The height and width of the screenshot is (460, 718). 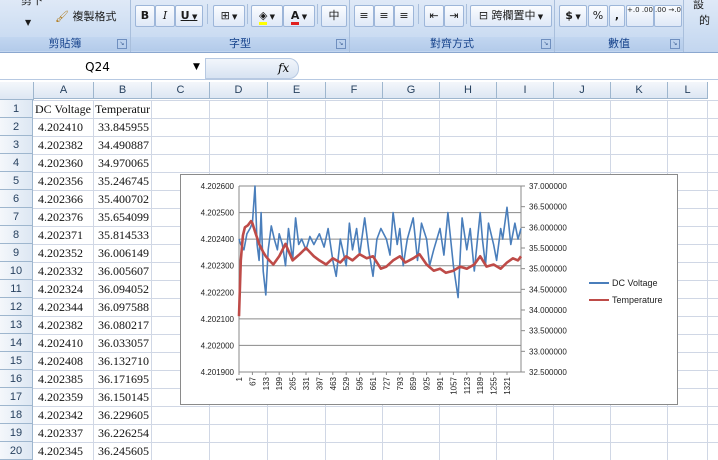 What do you see at coordinates (64, 90) in the screenshot?
I see `column-header-a: A` at bounding box center [64, 90].